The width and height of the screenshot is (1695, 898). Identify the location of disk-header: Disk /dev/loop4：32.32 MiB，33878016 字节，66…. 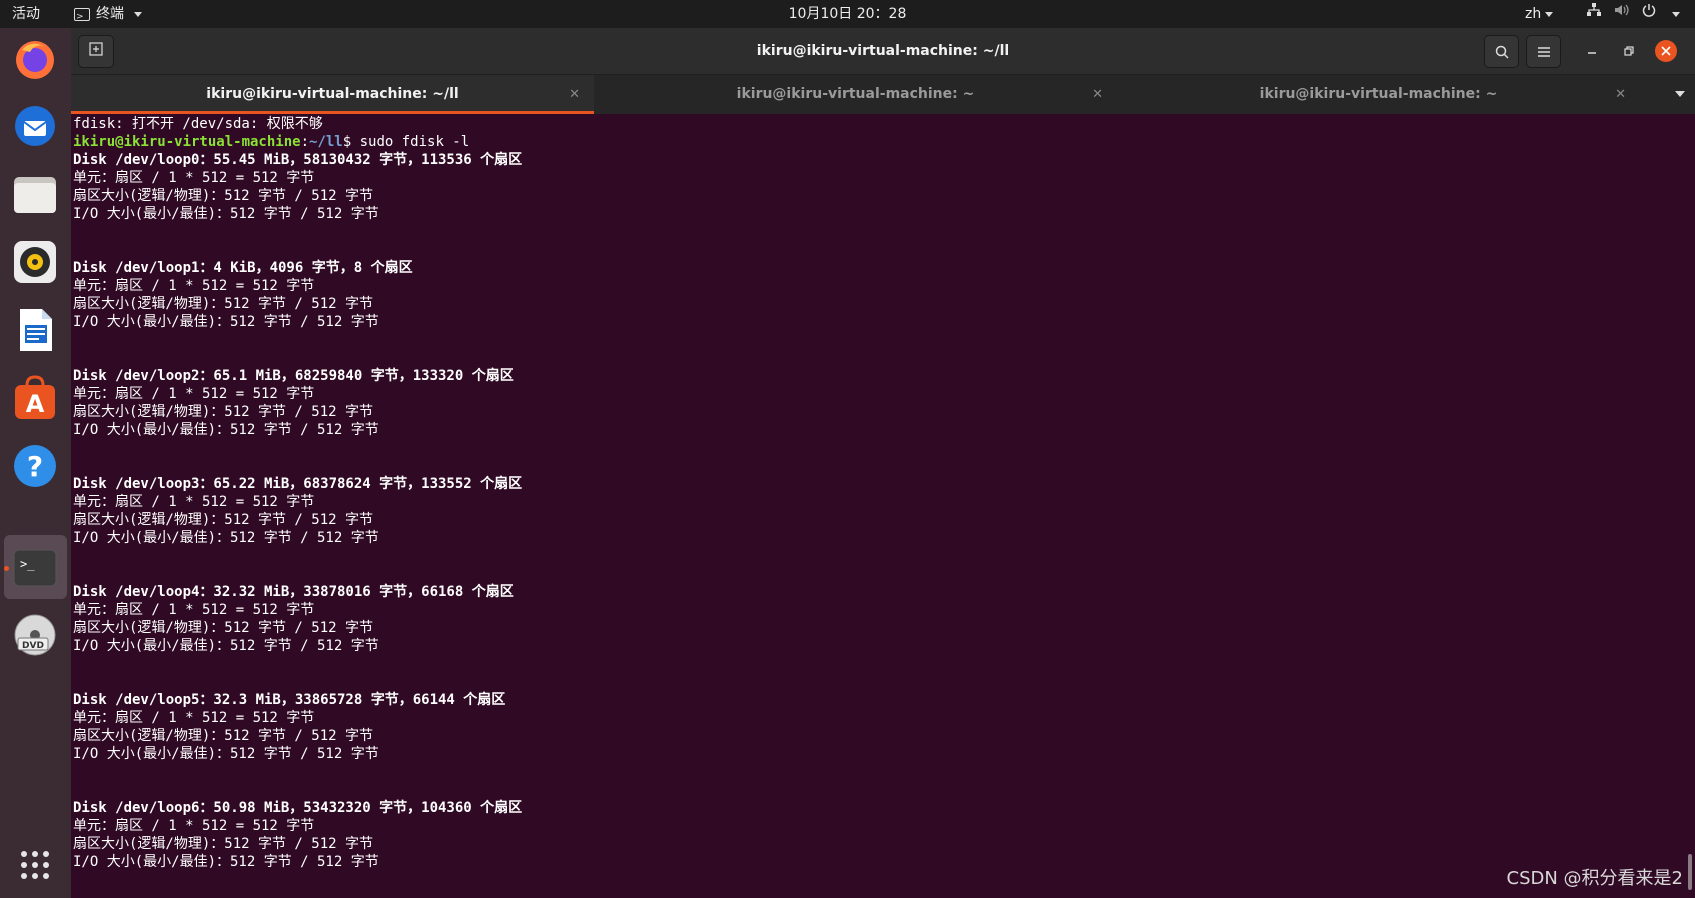
(293, 592).